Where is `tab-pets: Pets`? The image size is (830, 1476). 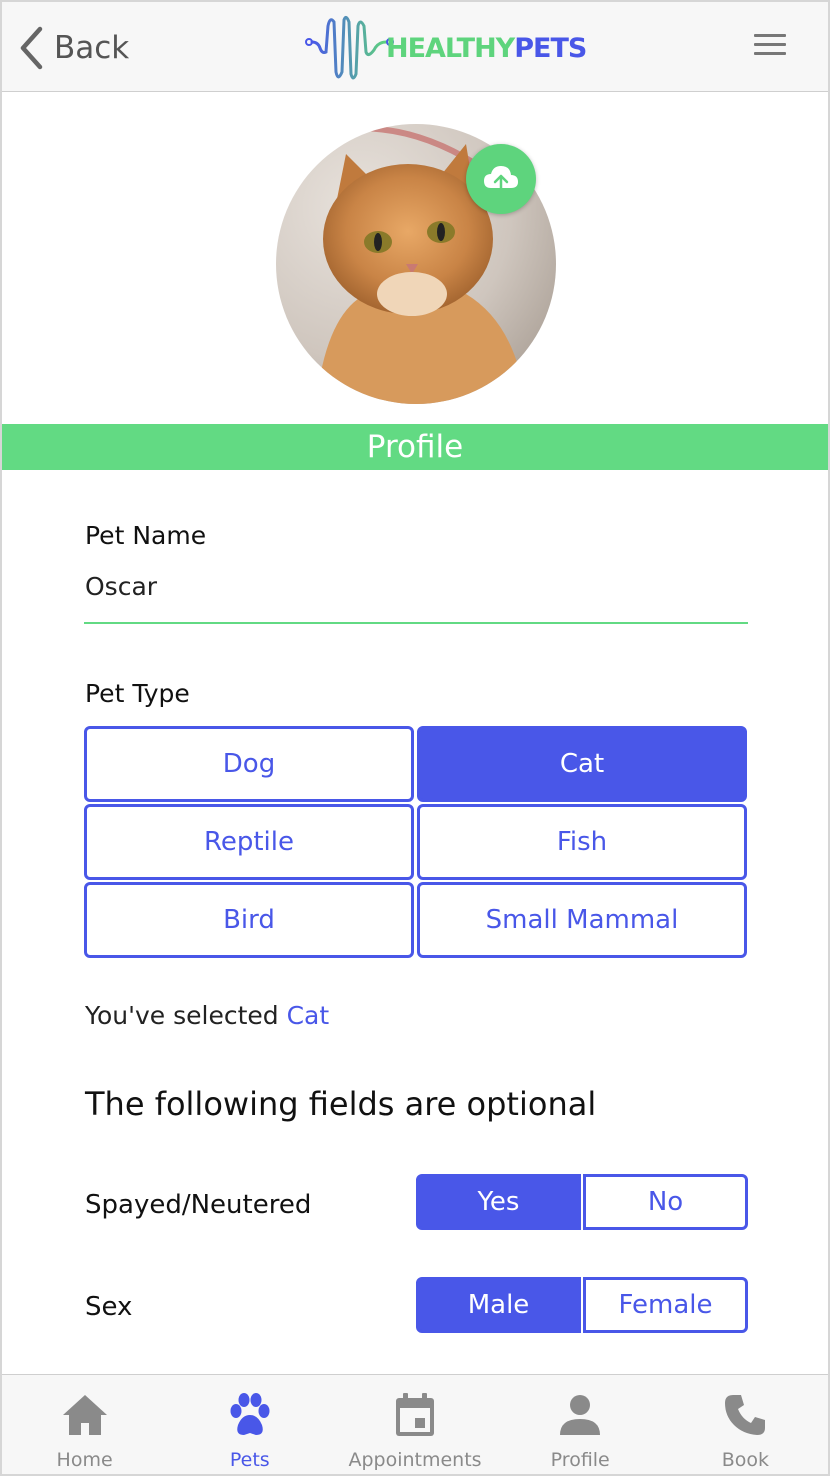
tab-pets: Pets is located at coordinates (249, 1424).